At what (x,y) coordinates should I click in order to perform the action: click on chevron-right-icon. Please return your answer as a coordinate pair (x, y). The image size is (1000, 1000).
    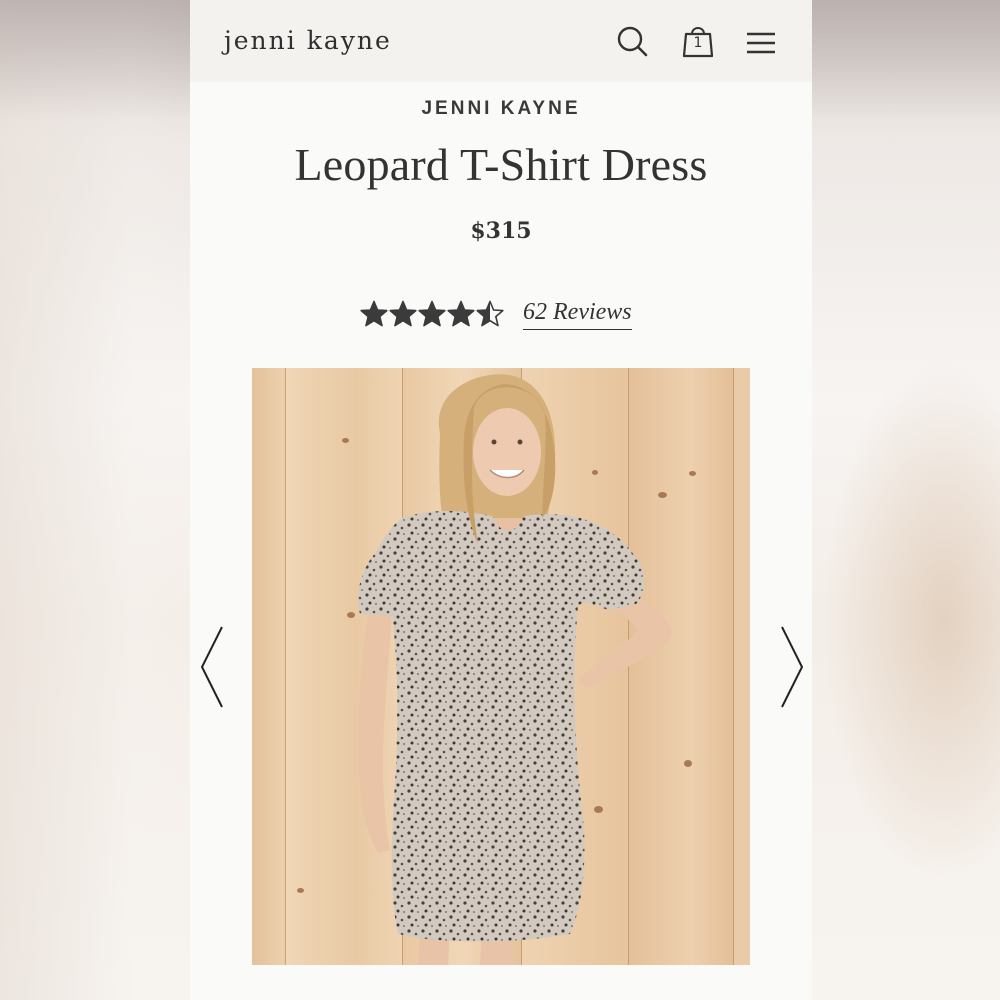
    Looking at the image, I should click on (792, 667).